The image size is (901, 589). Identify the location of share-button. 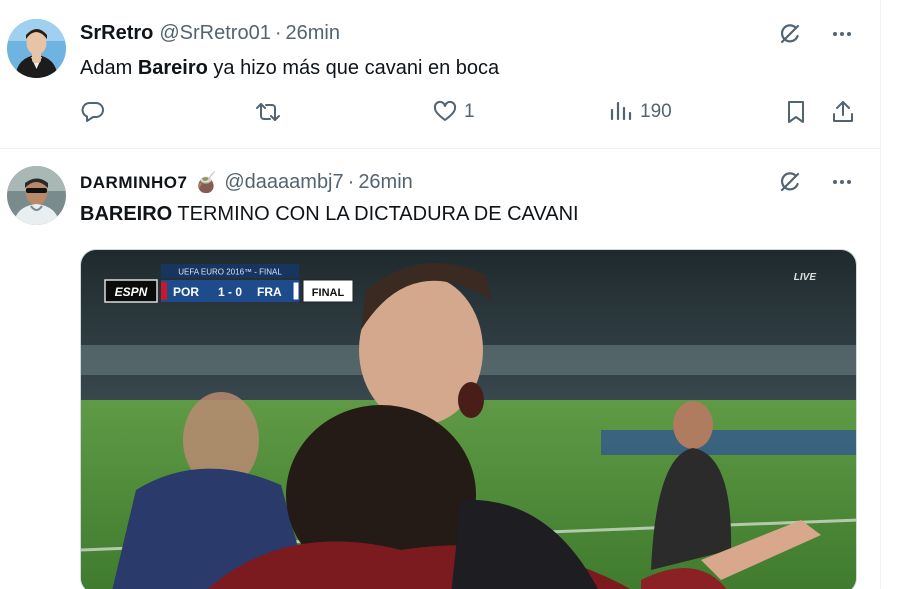
(843, 112).